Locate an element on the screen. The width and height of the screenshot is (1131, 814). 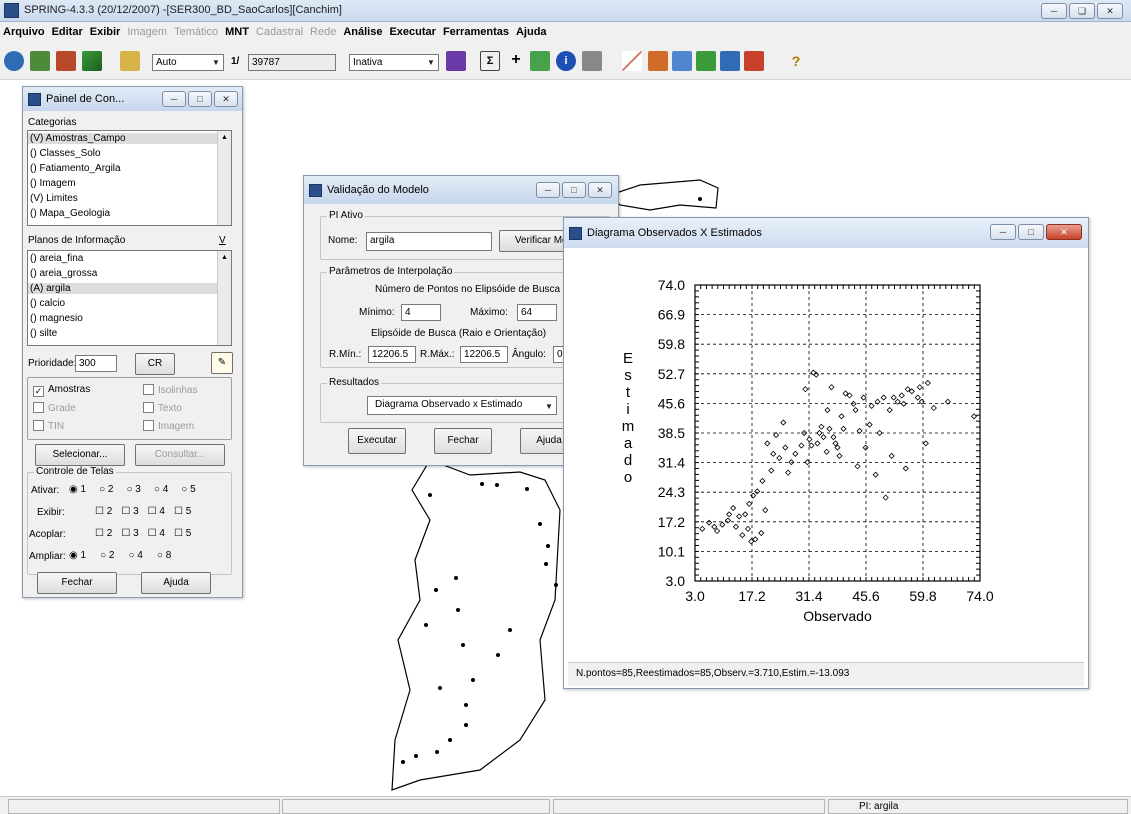
menu-análise: Análise is located at coordinates (362, 32).